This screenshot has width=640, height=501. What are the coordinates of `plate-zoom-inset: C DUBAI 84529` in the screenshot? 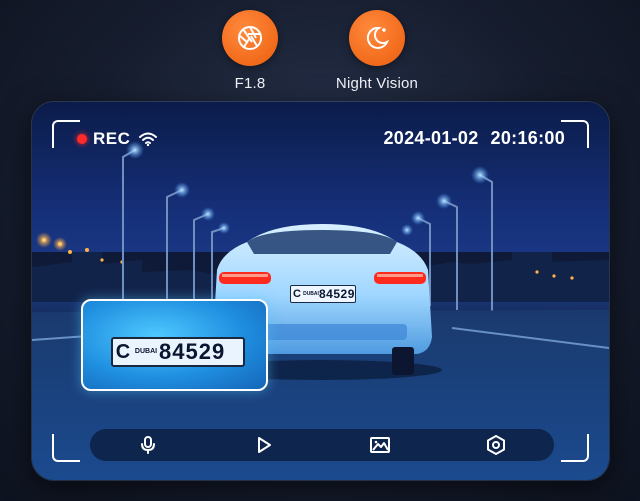 It's located at (174, 345).